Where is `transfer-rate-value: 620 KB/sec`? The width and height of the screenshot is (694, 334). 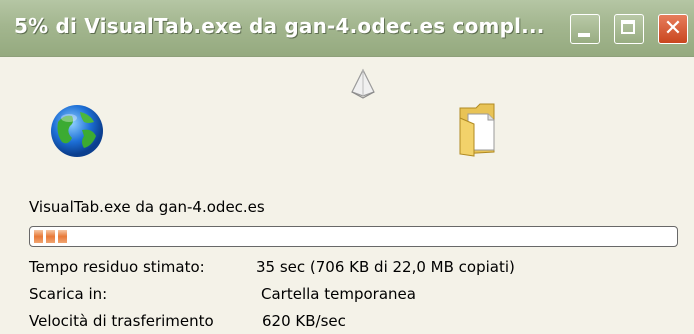
transfer-rate-value: 620 KB/sec is located at coordinates (304, 321).